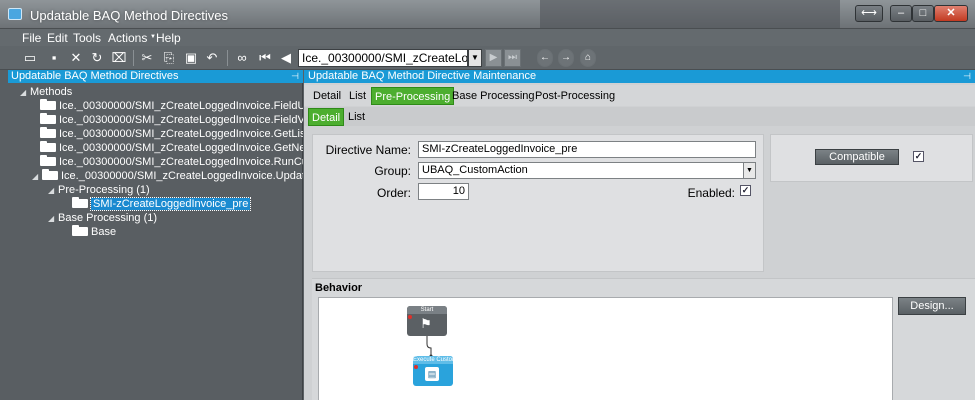  What do you see at coordinates (493, 58) in the screenshot?
I see `next-record-icon: ▶` at bounding box center [493, 58].